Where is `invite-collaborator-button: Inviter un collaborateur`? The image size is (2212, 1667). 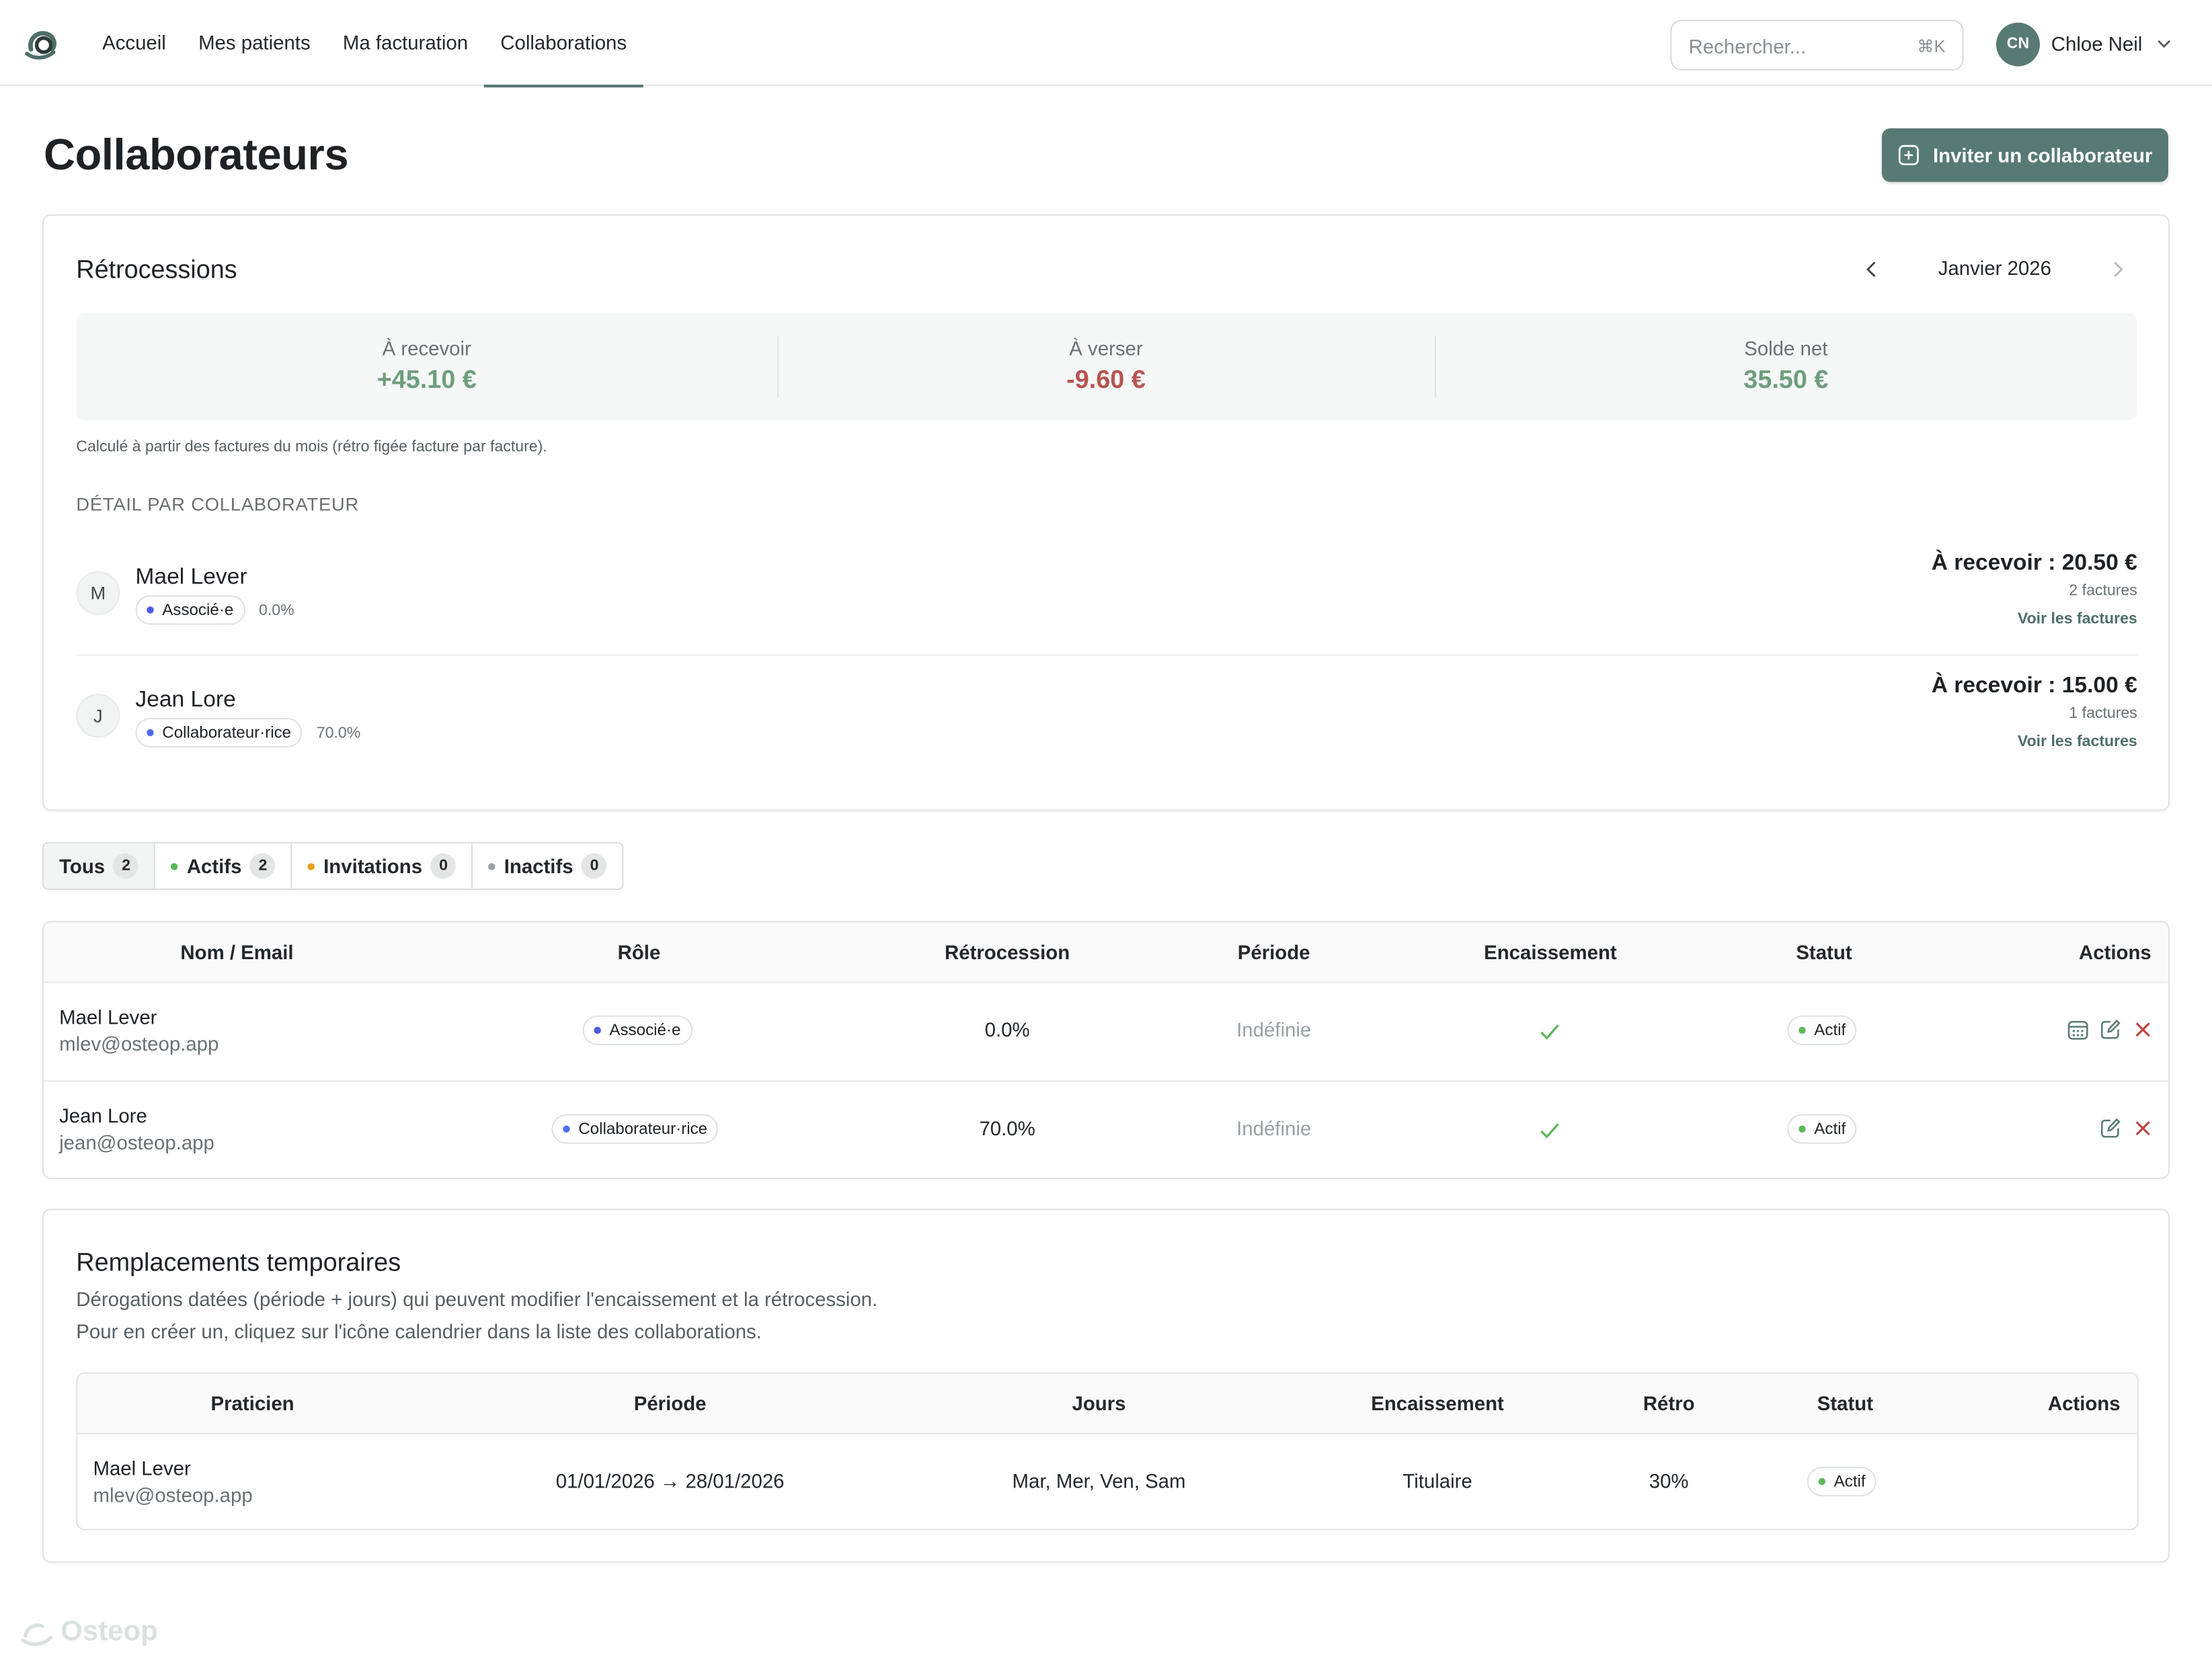 invite-collaborator-button: Inviter un collaborateur is located at coordinates (2024, 155).